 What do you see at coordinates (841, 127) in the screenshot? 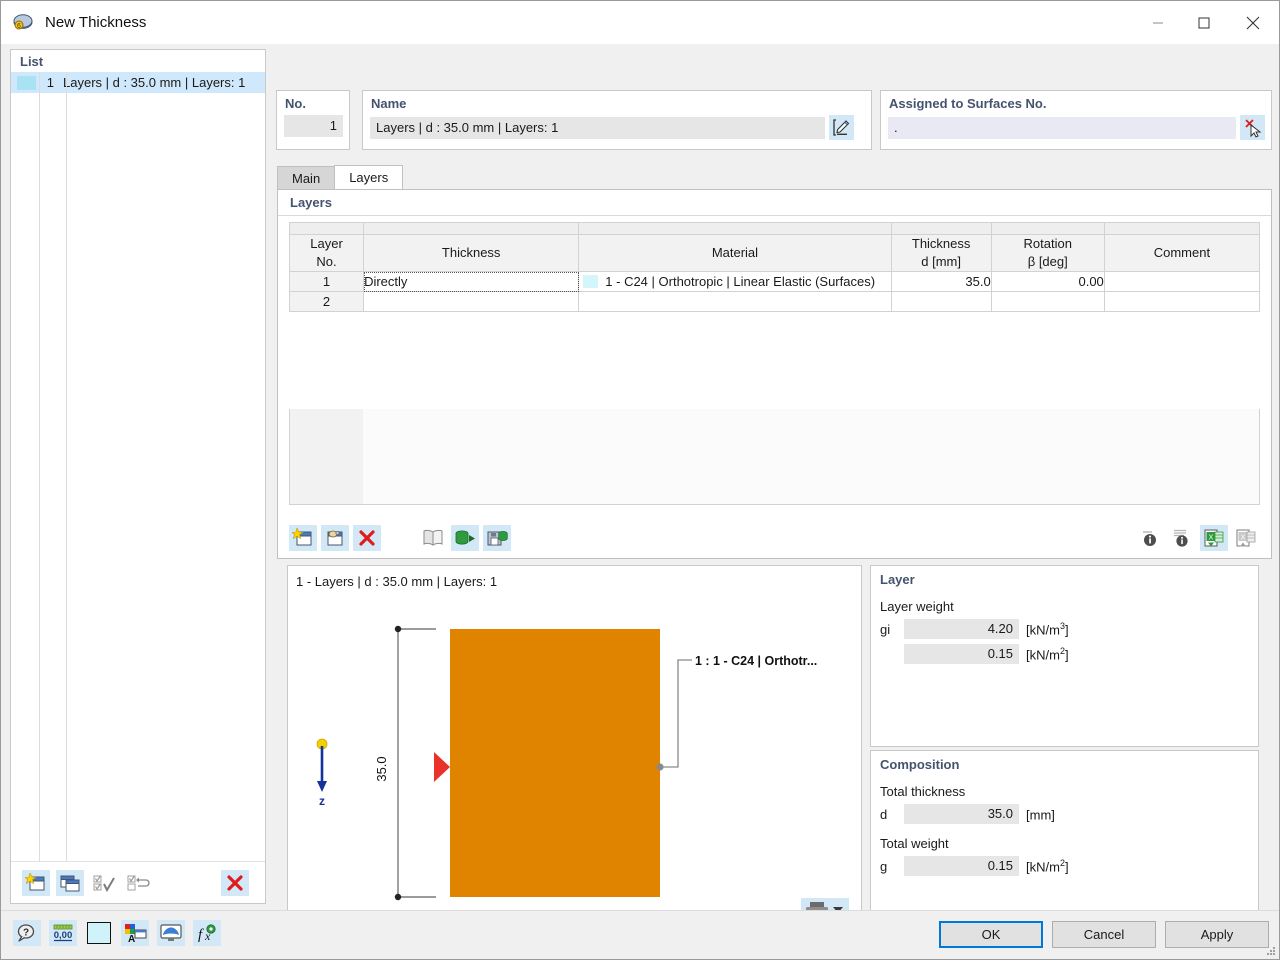
I see `edit-name-icon` at bounding box center [841, 127].